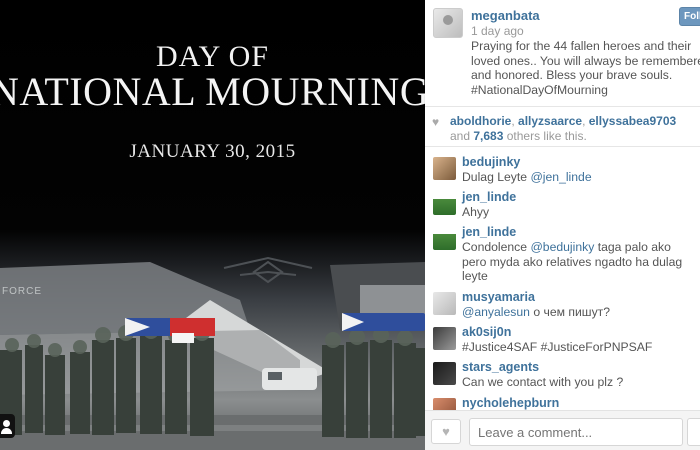  I want to click on liker-link: ellyssabea9703, so click(632, 121).